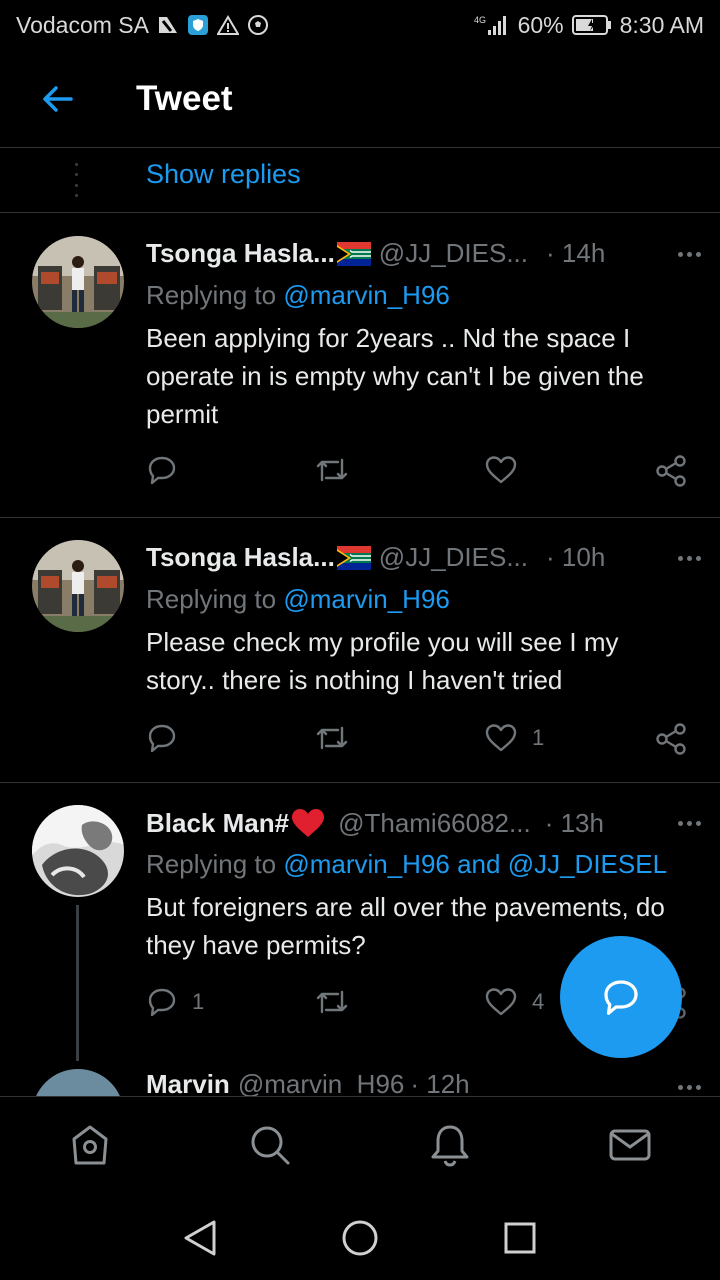  I want to click on circle-home-icon, so click(360, 1238).